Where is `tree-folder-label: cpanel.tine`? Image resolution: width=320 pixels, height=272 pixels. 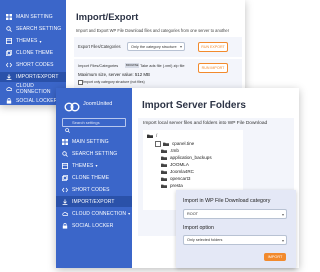 tree-folder-label: cpanel.tine is located at coordinates (183, 143).